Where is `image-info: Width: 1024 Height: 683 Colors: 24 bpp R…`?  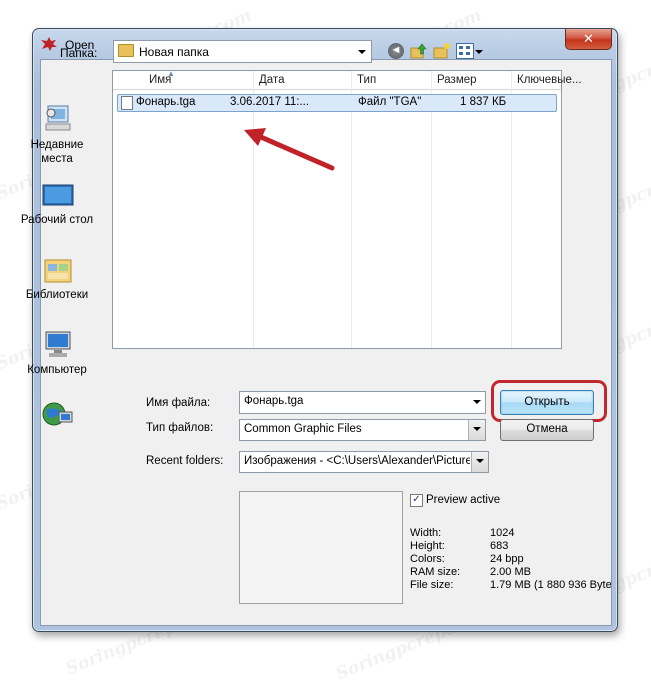 image-info: Width: 1024 Height: 683 Colors: 24 bpp R… is located at coordinates (508, 562).